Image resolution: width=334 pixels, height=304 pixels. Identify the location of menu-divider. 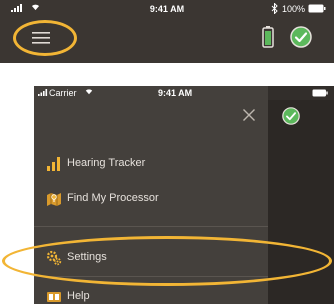
(151, 226).